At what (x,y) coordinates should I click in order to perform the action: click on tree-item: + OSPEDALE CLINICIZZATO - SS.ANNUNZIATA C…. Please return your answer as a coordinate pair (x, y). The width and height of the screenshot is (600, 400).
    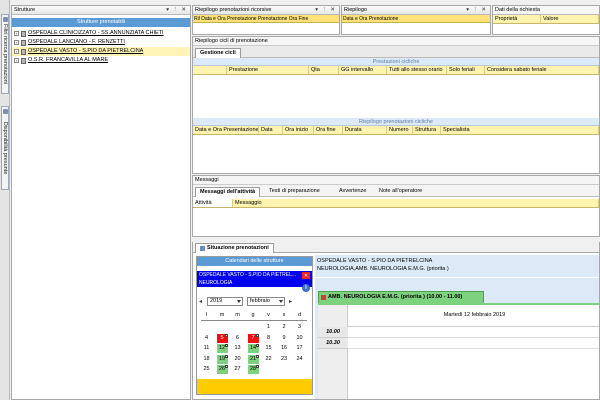
    Looking at the image, I should click on (101, 33).